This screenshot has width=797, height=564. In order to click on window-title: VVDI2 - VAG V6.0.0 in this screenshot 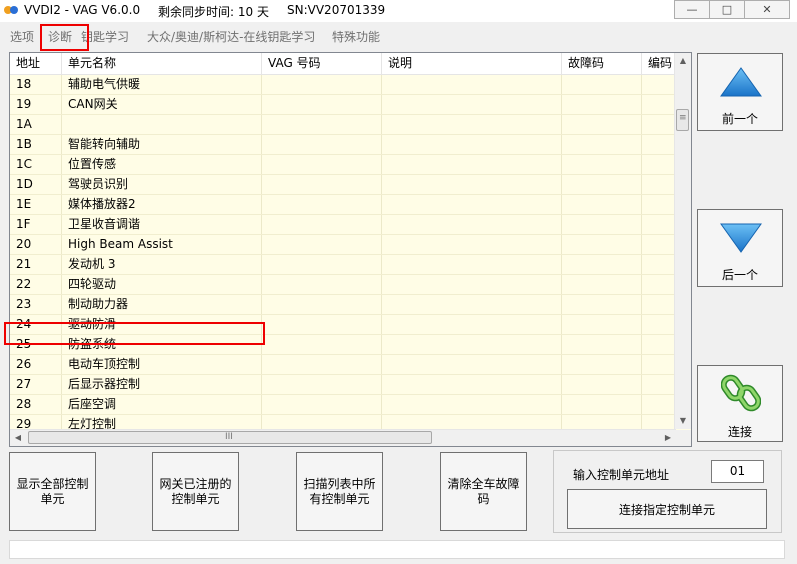, I will do `click(82, 10)`.